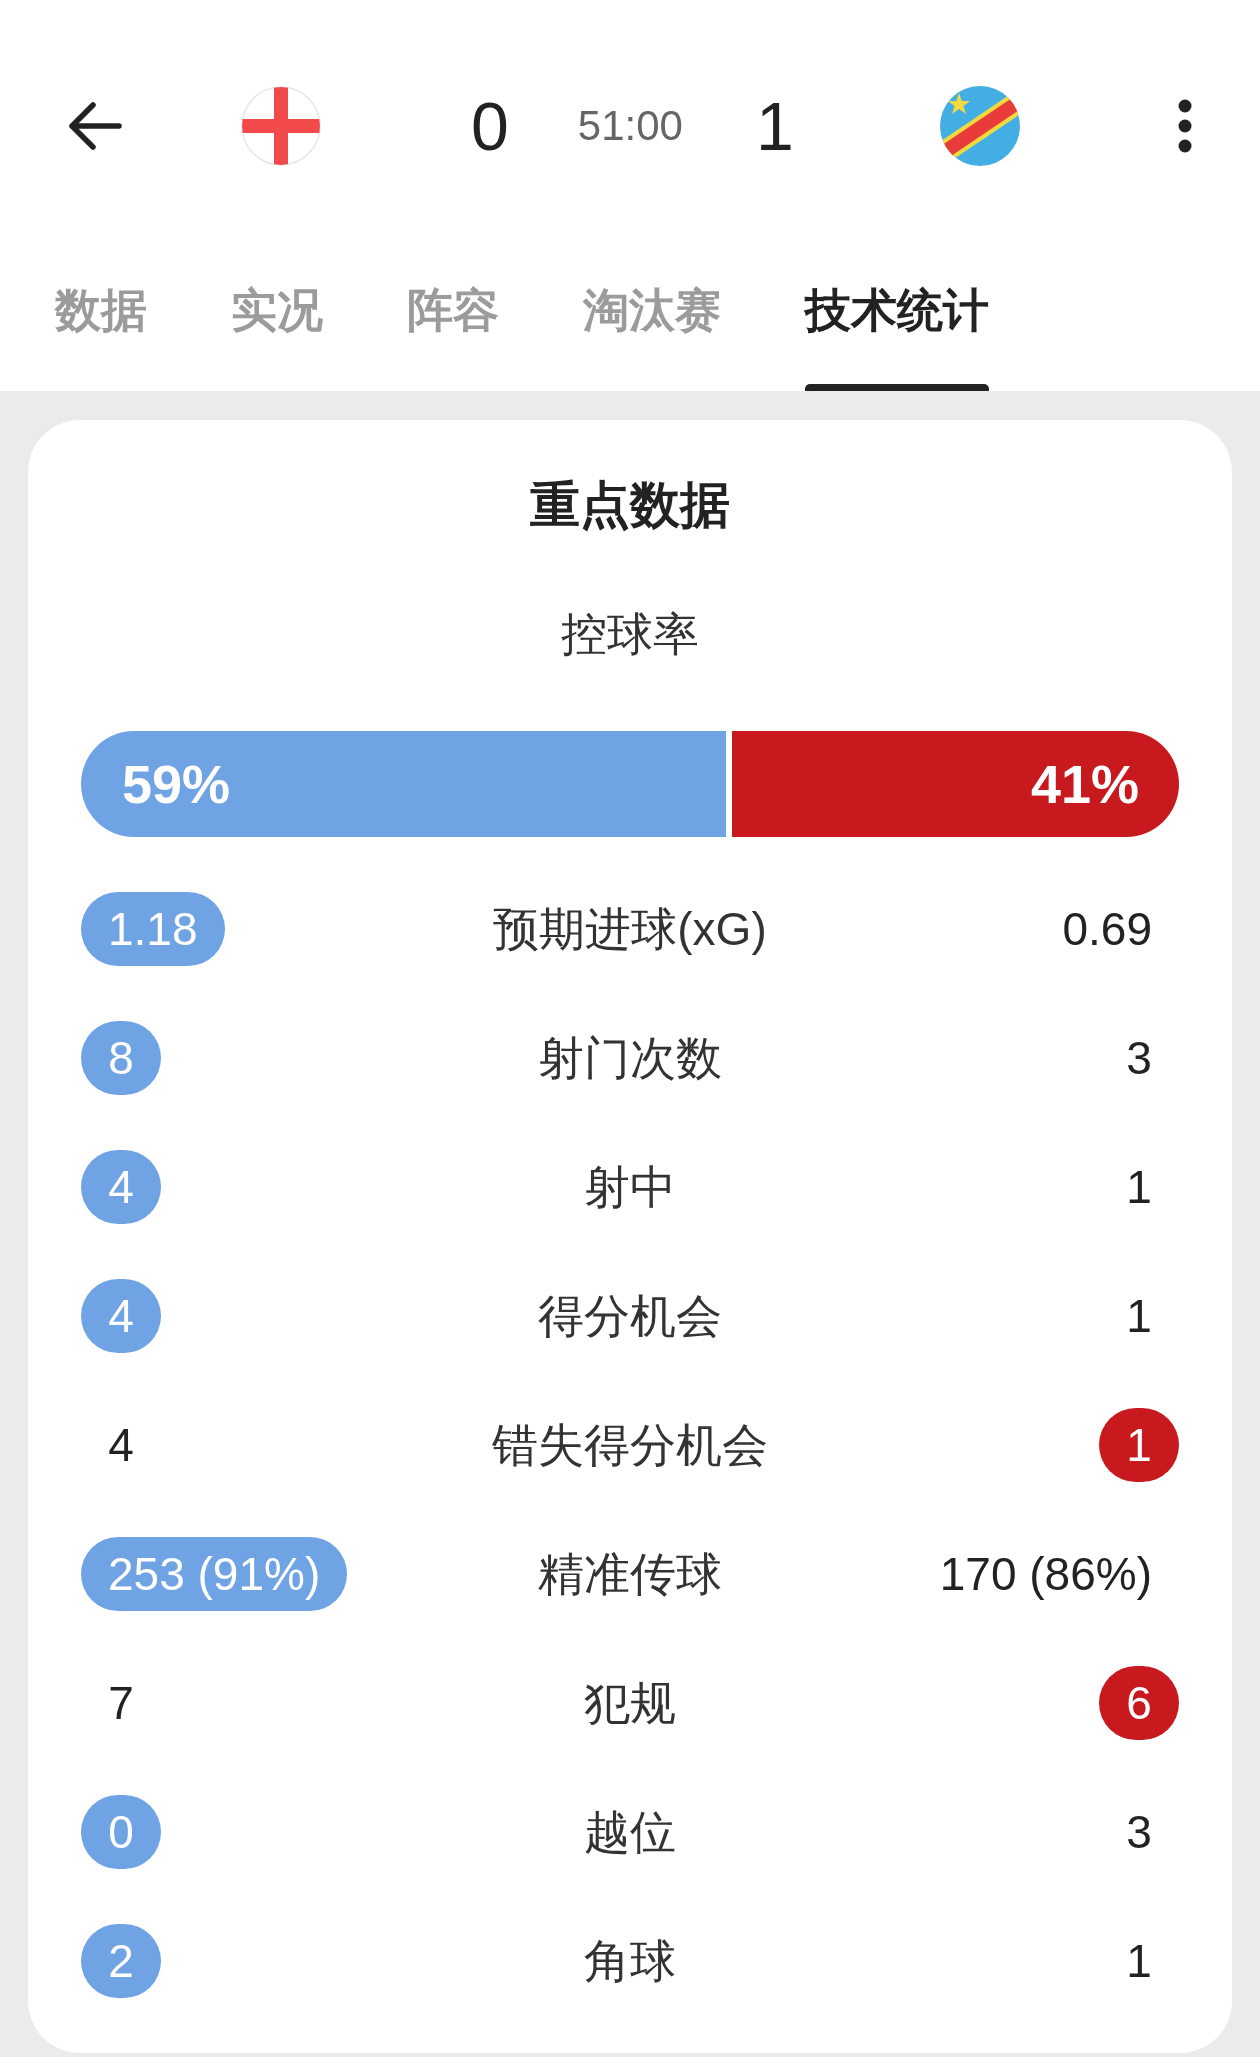 This screenshot has width=1260, height=2057. I want to click on stat-label: 犯规, so click(630, 1703).